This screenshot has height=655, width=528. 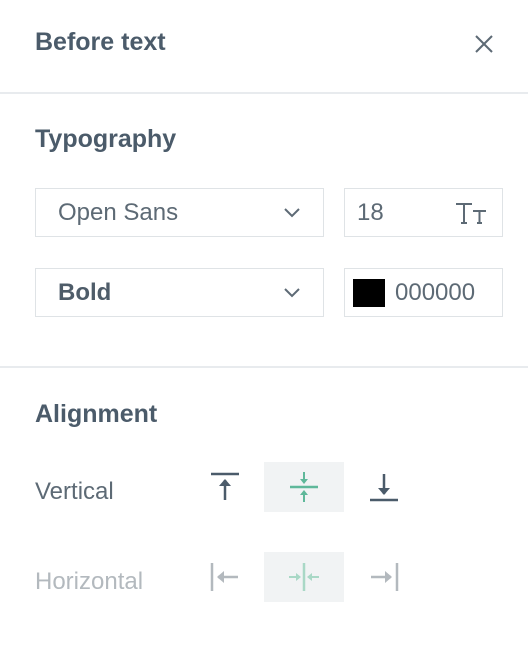 What do you see at coordinates (100, 42) in the screenshot?
I see `panel-title: Before text` at bounding box center [100, 42].